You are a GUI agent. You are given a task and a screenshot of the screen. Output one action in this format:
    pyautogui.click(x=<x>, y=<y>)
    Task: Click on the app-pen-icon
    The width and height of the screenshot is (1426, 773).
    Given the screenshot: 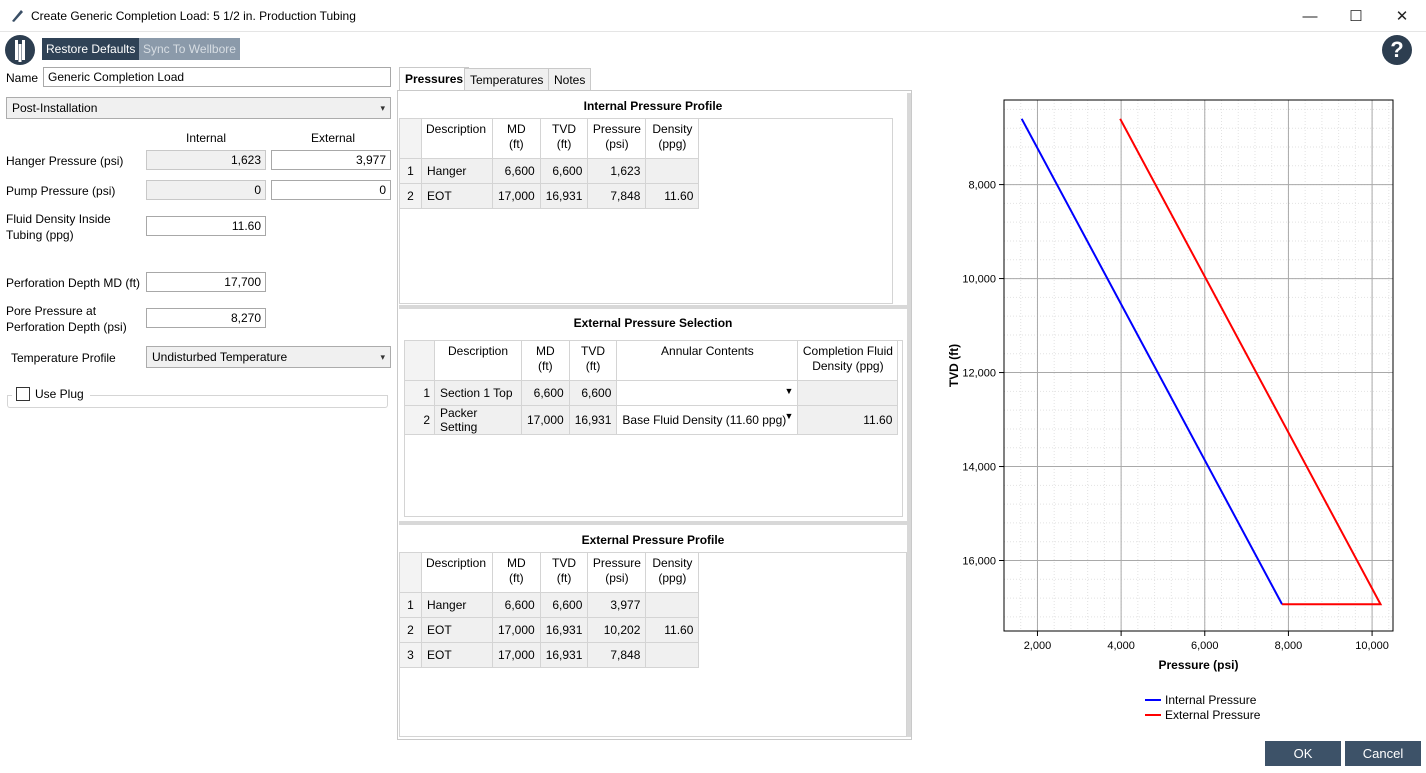 What is the action you would take?
    pyautogui.click(x=17, y=16)
    